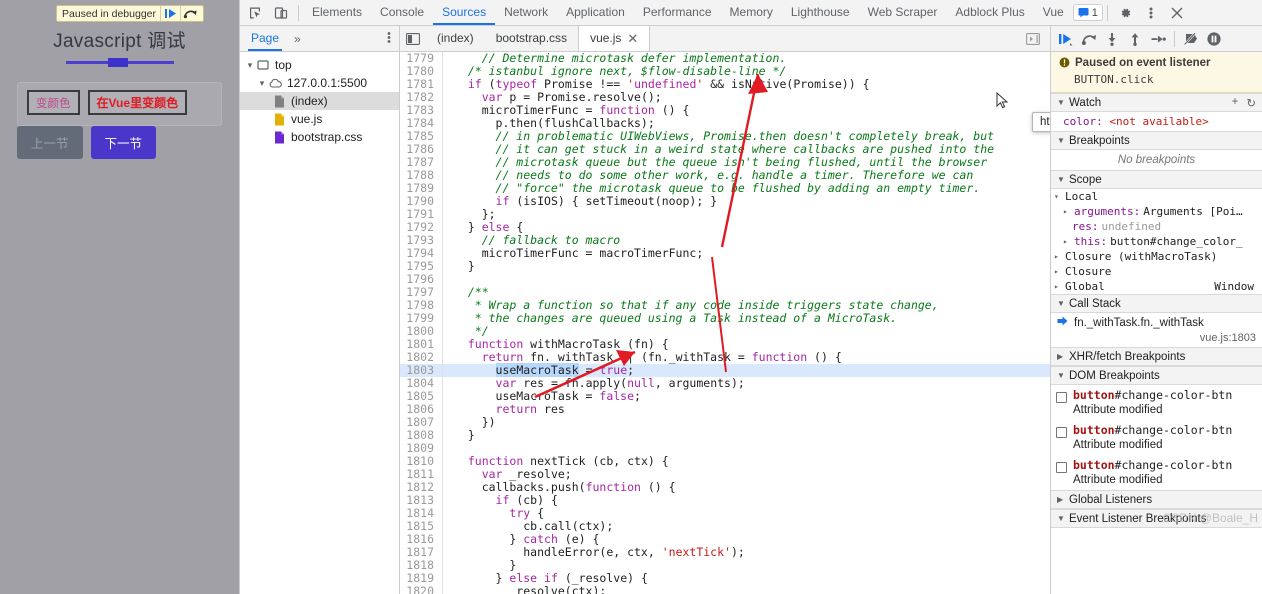 Image resolution: width=1262 pixels, height=594 pixels. What do you see at coordinates (1158, 39) in the screenshot?
I see `step-icon` at bounding box center [1158, 39].